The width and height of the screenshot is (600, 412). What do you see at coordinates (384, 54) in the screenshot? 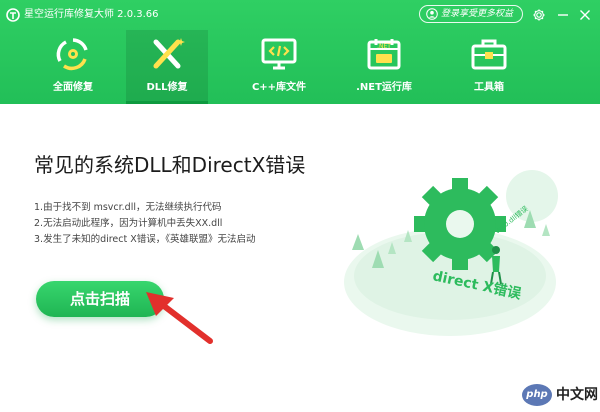
I see `net-calendar-icon: .NET` at bounding box center [384, 54].